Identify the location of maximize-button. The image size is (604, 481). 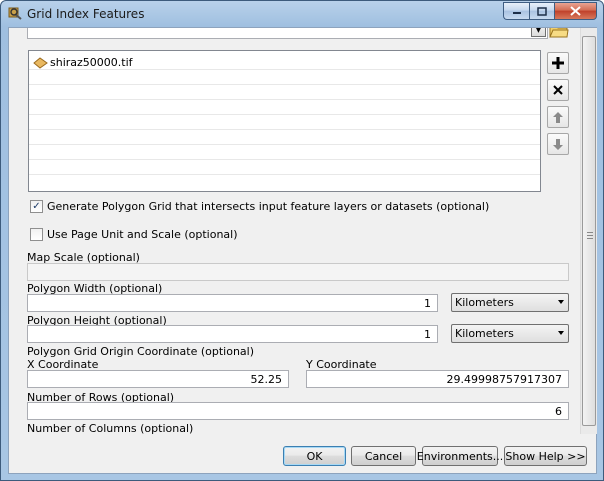
(541, 11).